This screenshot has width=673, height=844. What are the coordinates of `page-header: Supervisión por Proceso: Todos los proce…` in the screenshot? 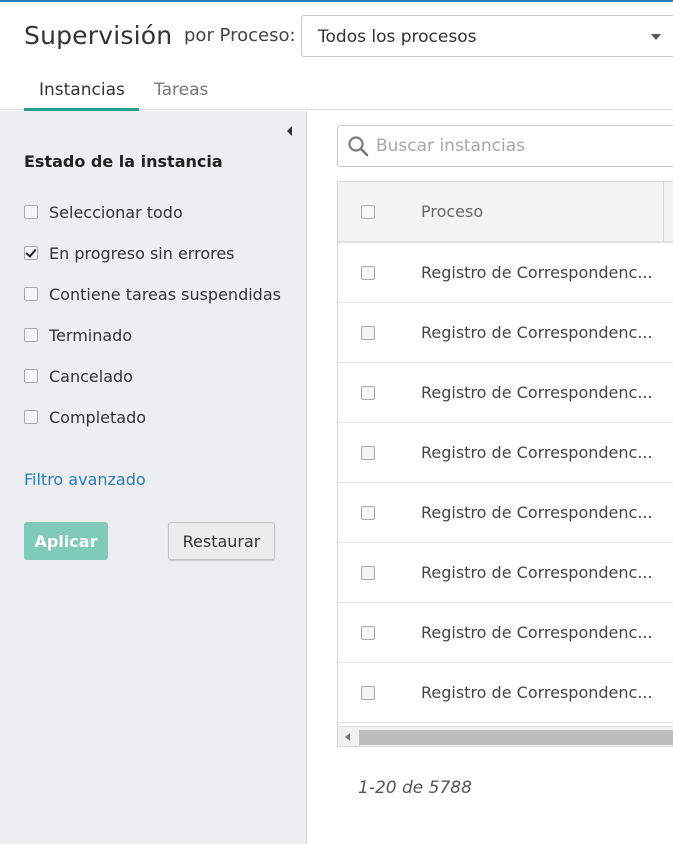 It's located at (336, 56).